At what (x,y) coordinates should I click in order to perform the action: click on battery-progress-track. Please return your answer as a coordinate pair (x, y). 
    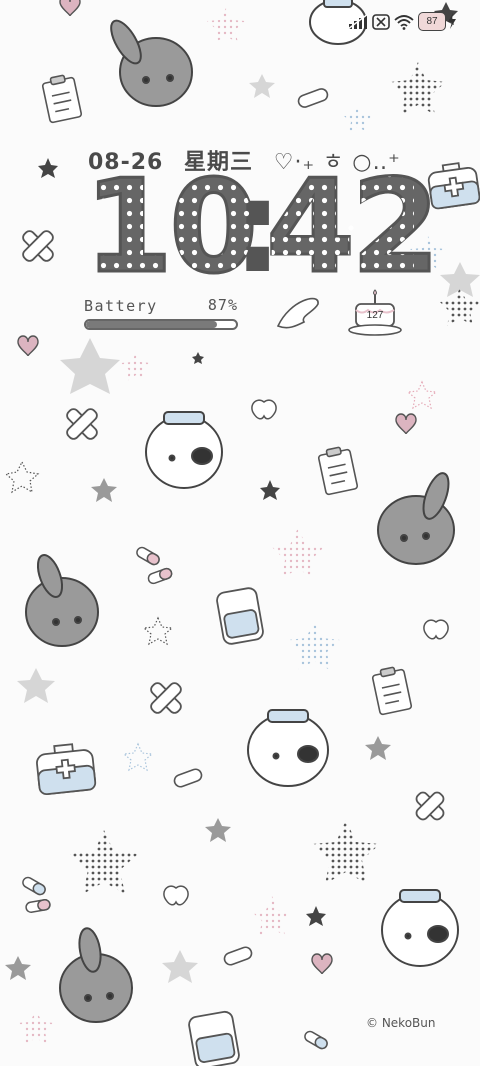
    Looking at the image, I should click on (161, 324).